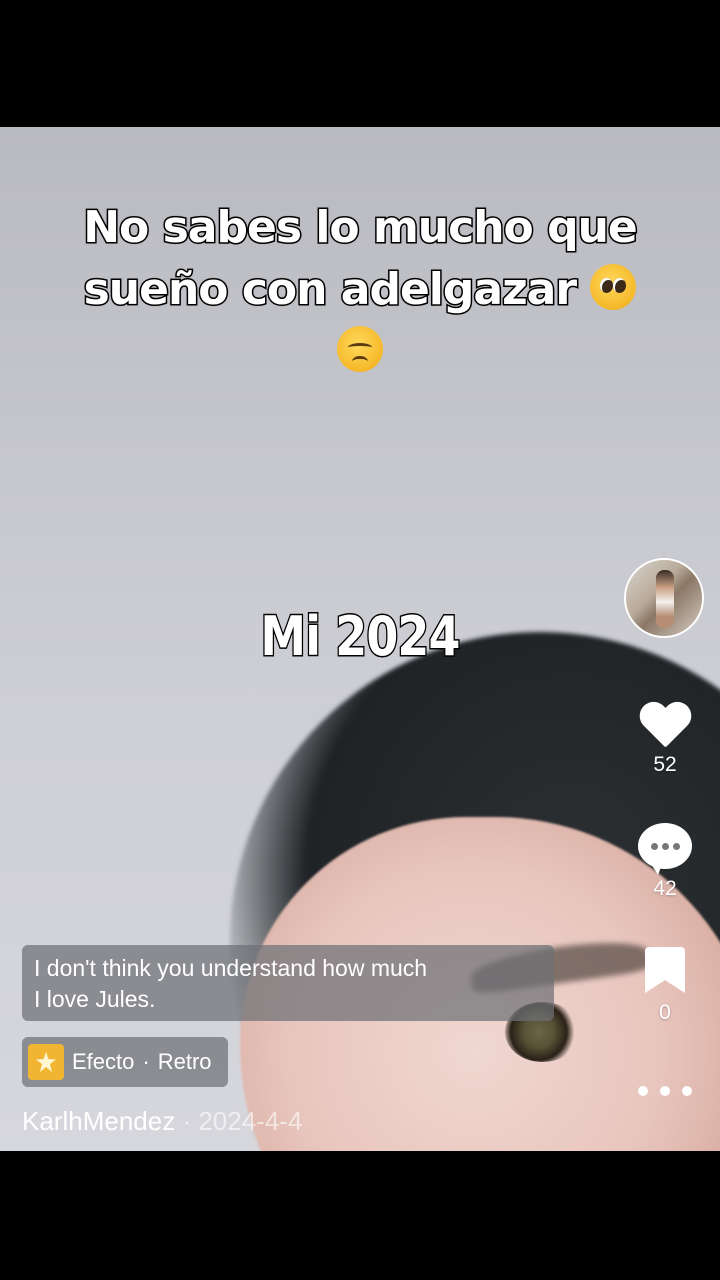  I want to click on creator-avatar, so click(664, 598).